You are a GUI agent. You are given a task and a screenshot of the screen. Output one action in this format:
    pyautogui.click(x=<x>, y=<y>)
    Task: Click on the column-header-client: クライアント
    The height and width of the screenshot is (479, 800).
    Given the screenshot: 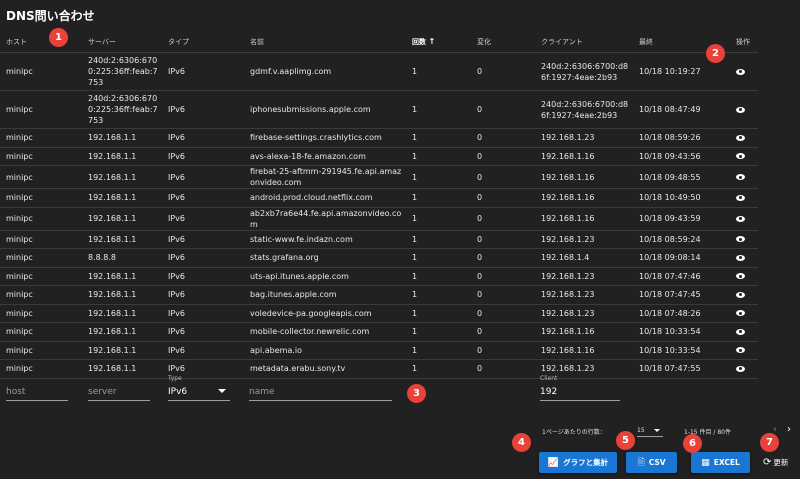 What is the action you would take?
    pyautogui.click(x=584, y=42)
    